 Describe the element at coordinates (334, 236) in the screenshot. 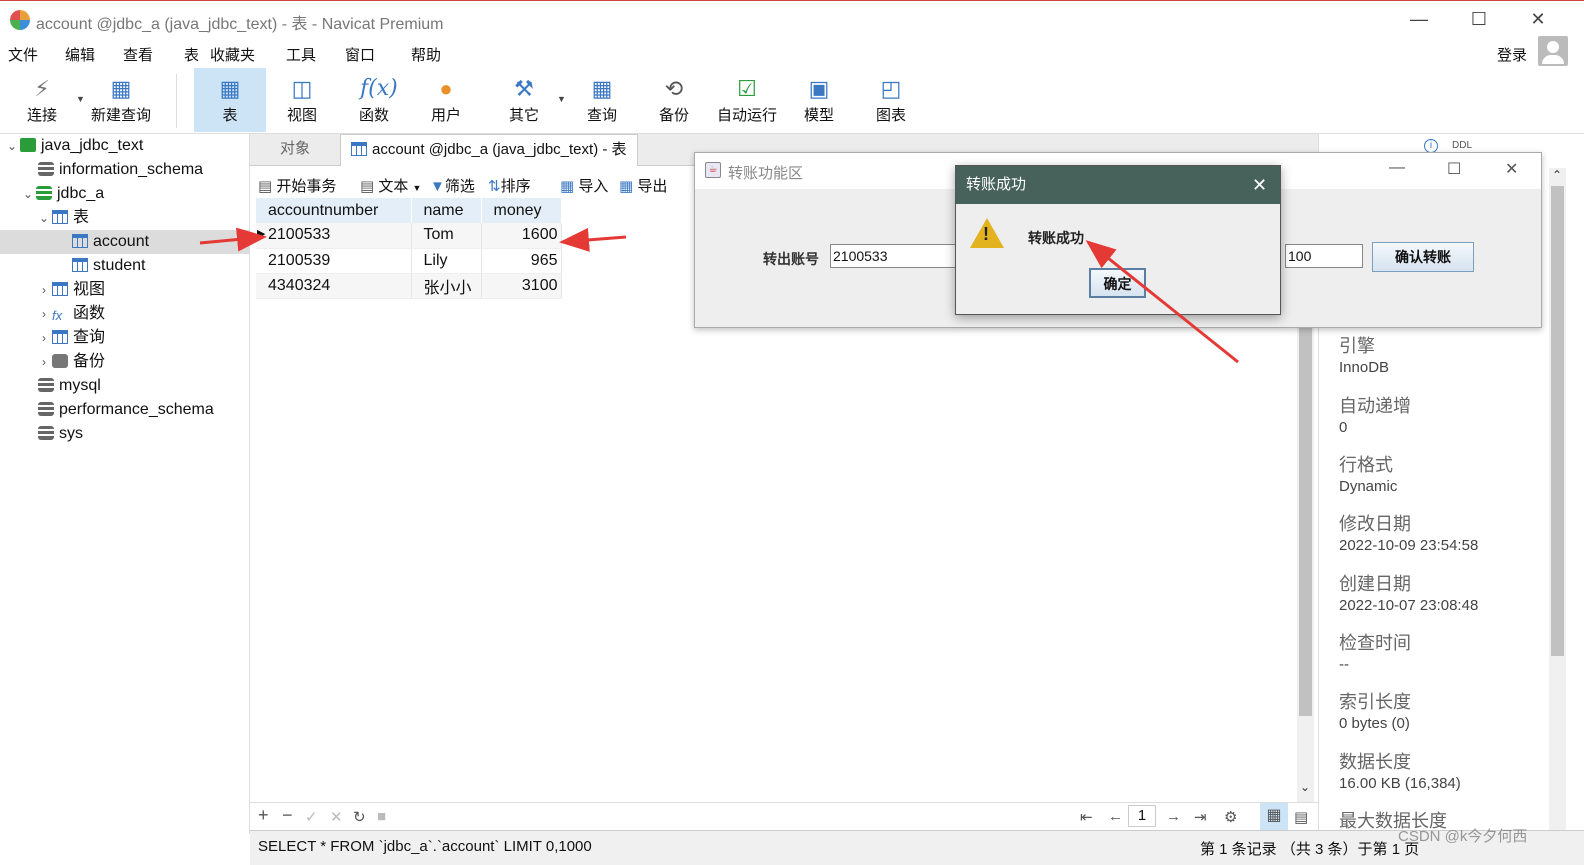

I see `cell-accountnumber: ▶ 2100533` at that location.